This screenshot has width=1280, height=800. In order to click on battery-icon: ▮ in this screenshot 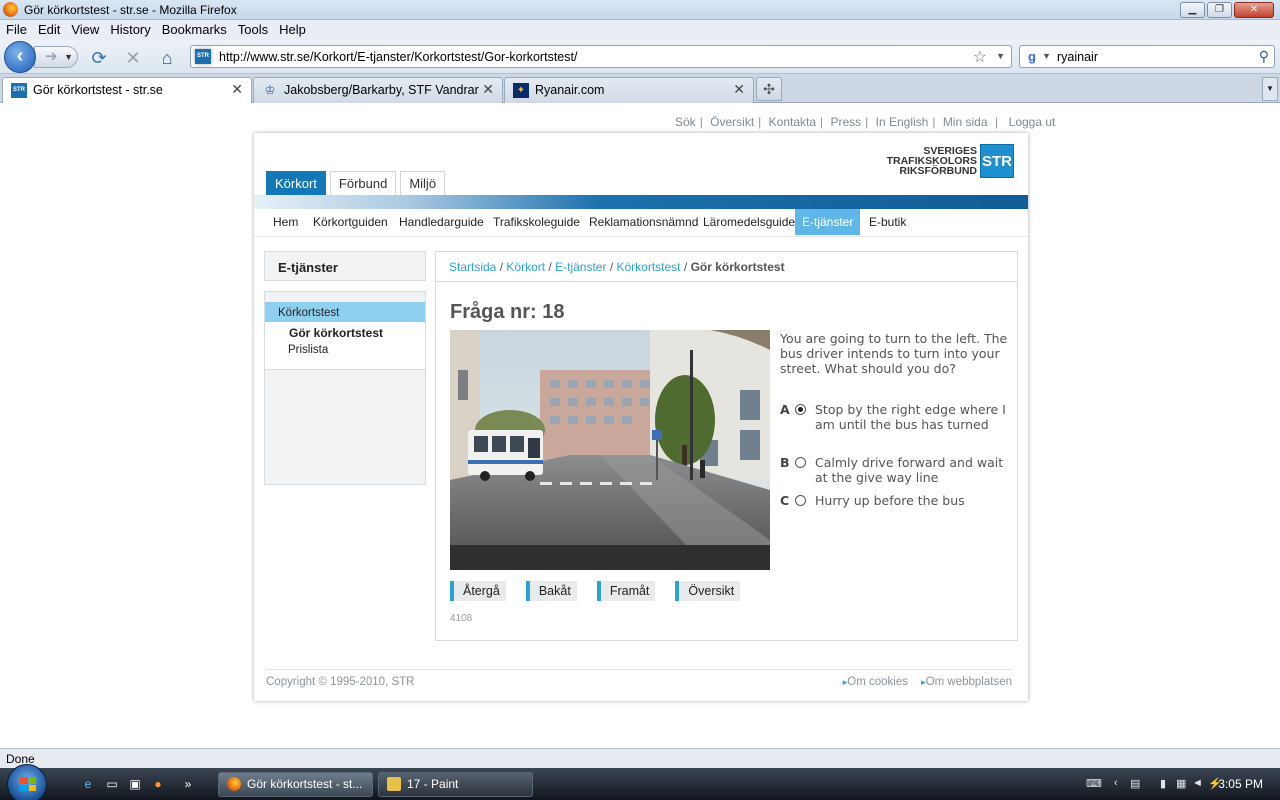, I will do `click(1163, 783)`.